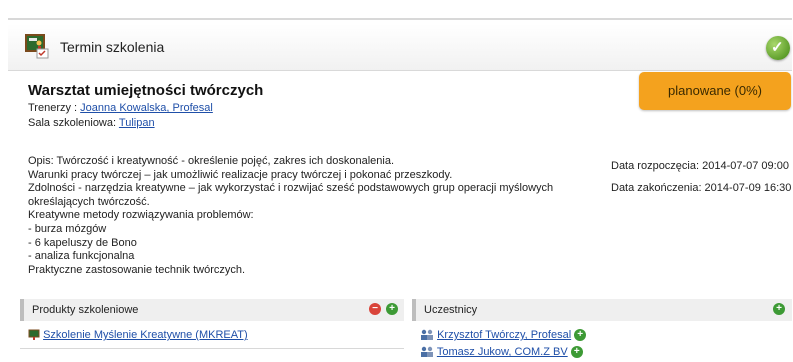  Describe the element at coordinates (700, 166) in the screenshot. I see `start-date: Data rozpoczęcia: 2014-07-07 09:00` at that location.